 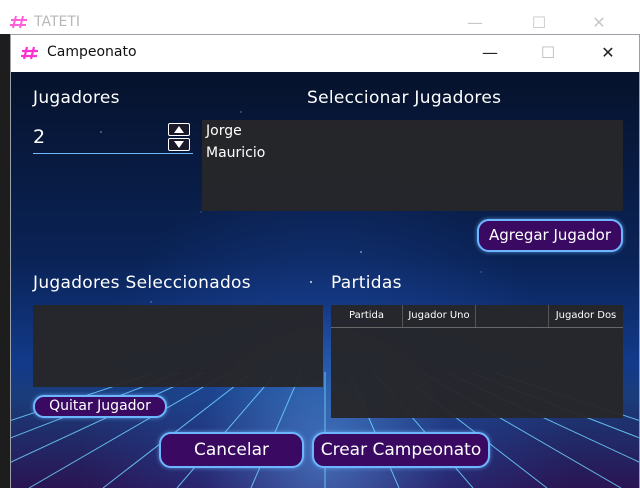 I want to click on cancel-button: Cancelar, so click(x=231, y=450).